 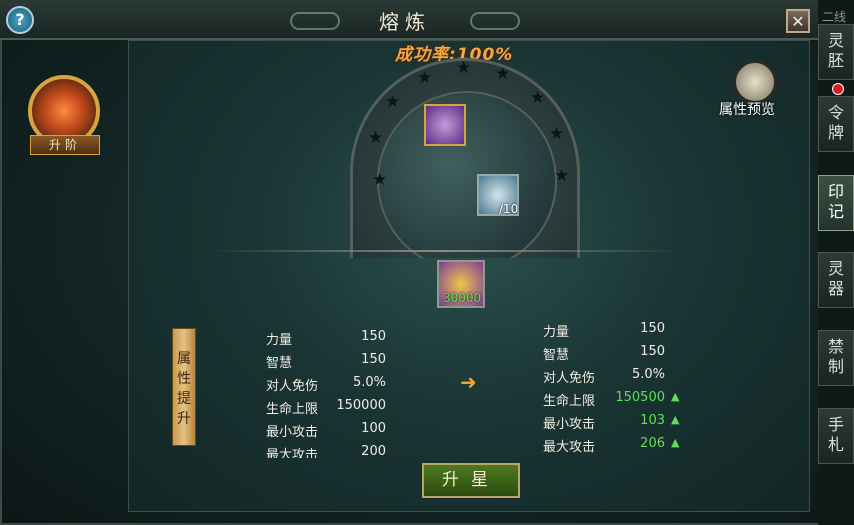 I want to click on tab-label: 灵器, so click(x=835, y=278).